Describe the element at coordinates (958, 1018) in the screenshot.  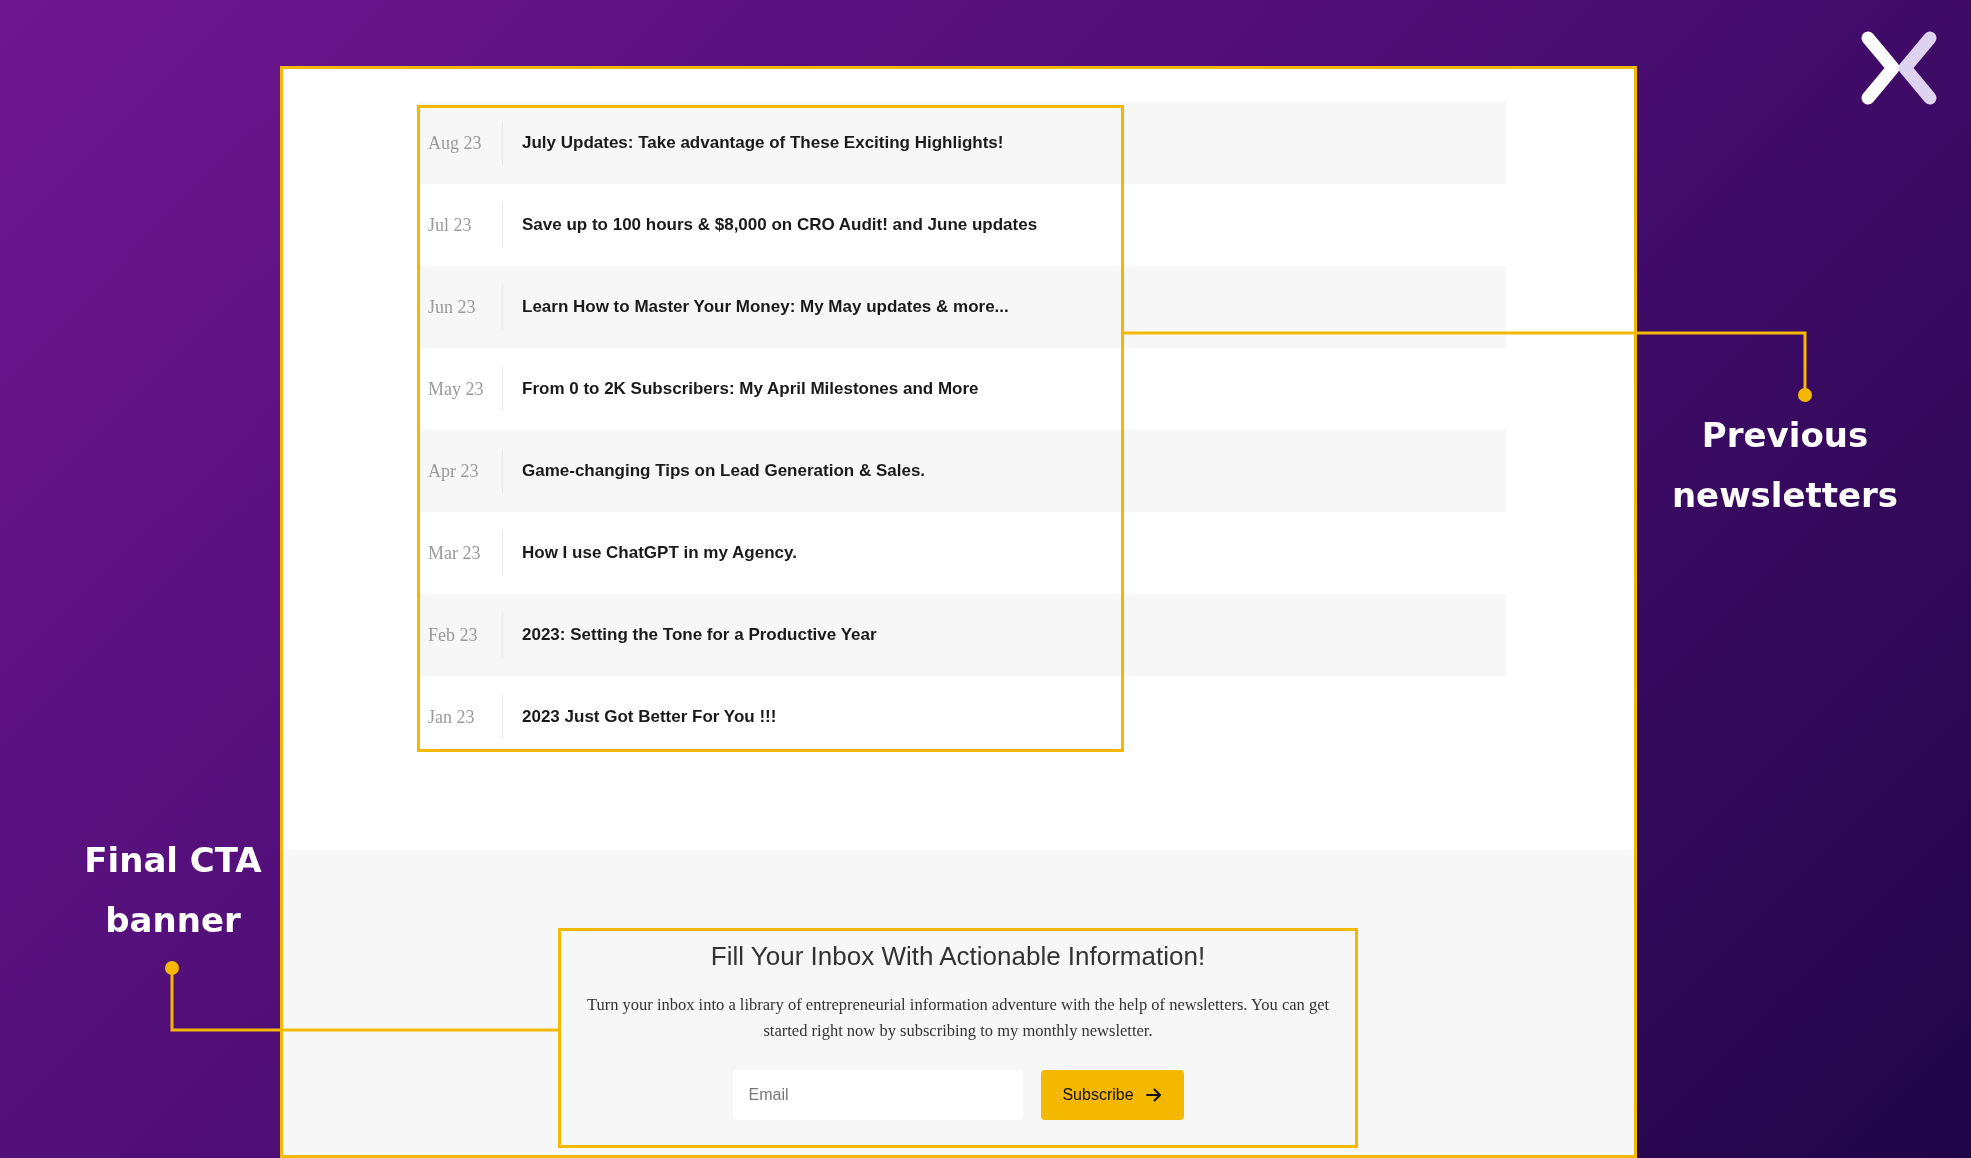
I see `cta-description: Turn your inbox into a library of entrepreneurial information adventure with the help of newsletters. You can get started right now by subscribing to my monthly newsletter.` at that location.